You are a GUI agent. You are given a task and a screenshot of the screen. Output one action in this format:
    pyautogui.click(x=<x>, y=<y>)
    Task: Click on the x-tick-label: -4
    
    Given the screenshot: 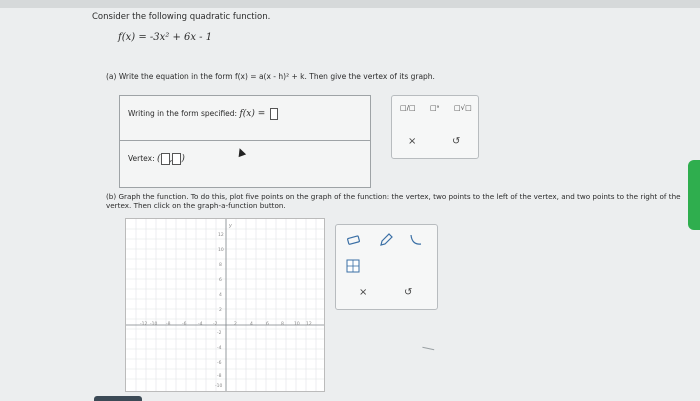 What is the action you would take?
    pyautogui.click(x=200, y=324)
    